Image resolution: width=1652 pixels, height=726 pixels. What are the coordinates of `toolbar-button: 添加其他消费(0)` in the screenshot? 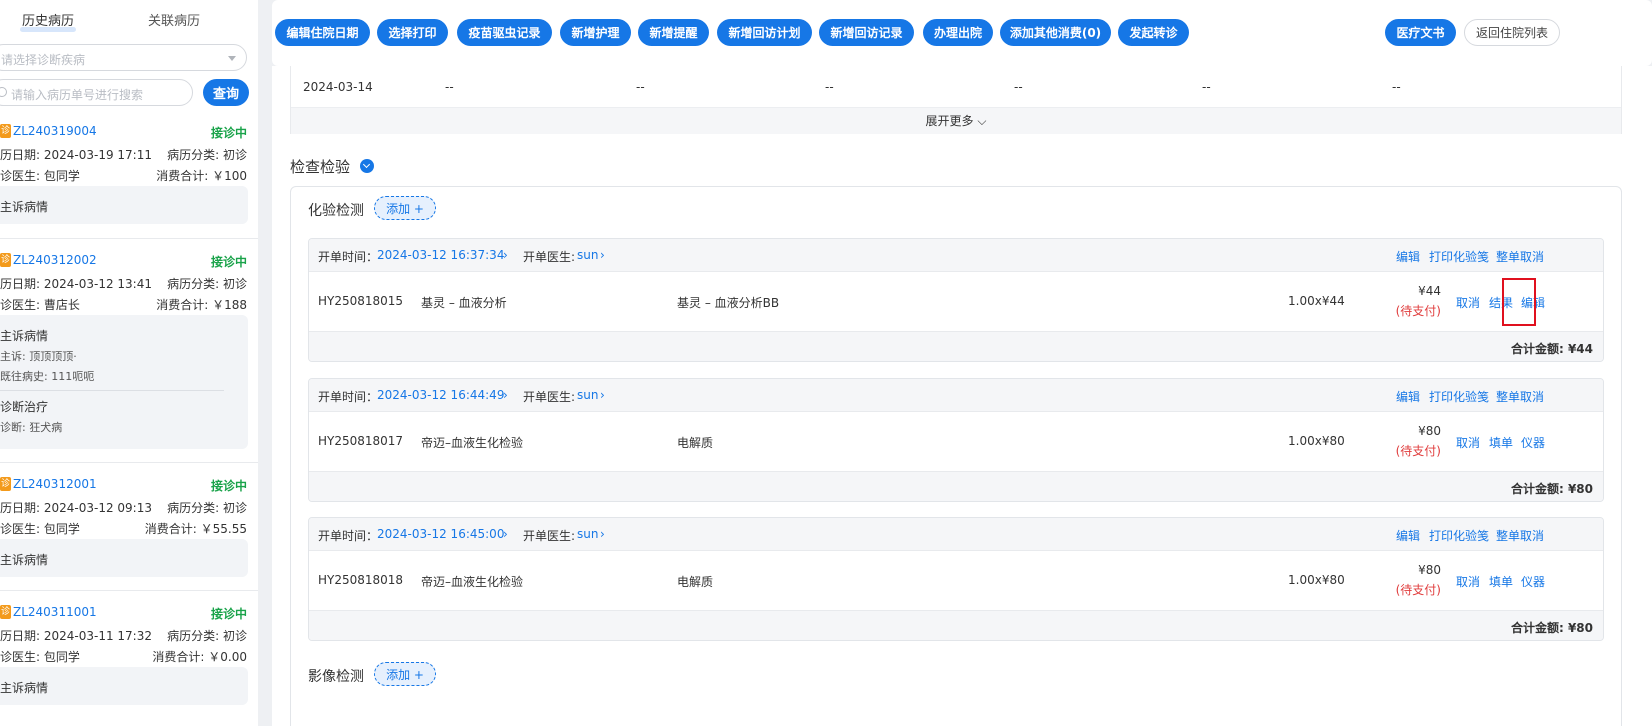 It's located at (1055, 32).